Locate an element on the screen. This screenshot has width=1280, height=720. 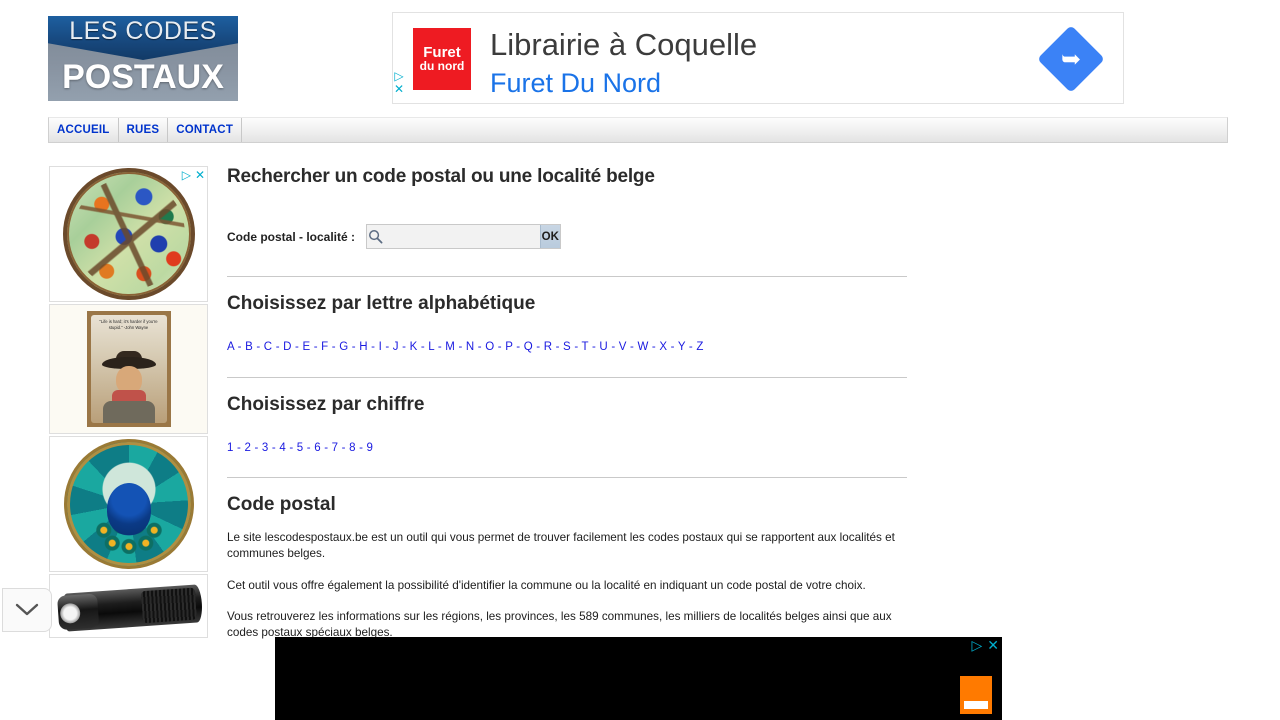
flashlight-head is located at coordinates (78, 612).